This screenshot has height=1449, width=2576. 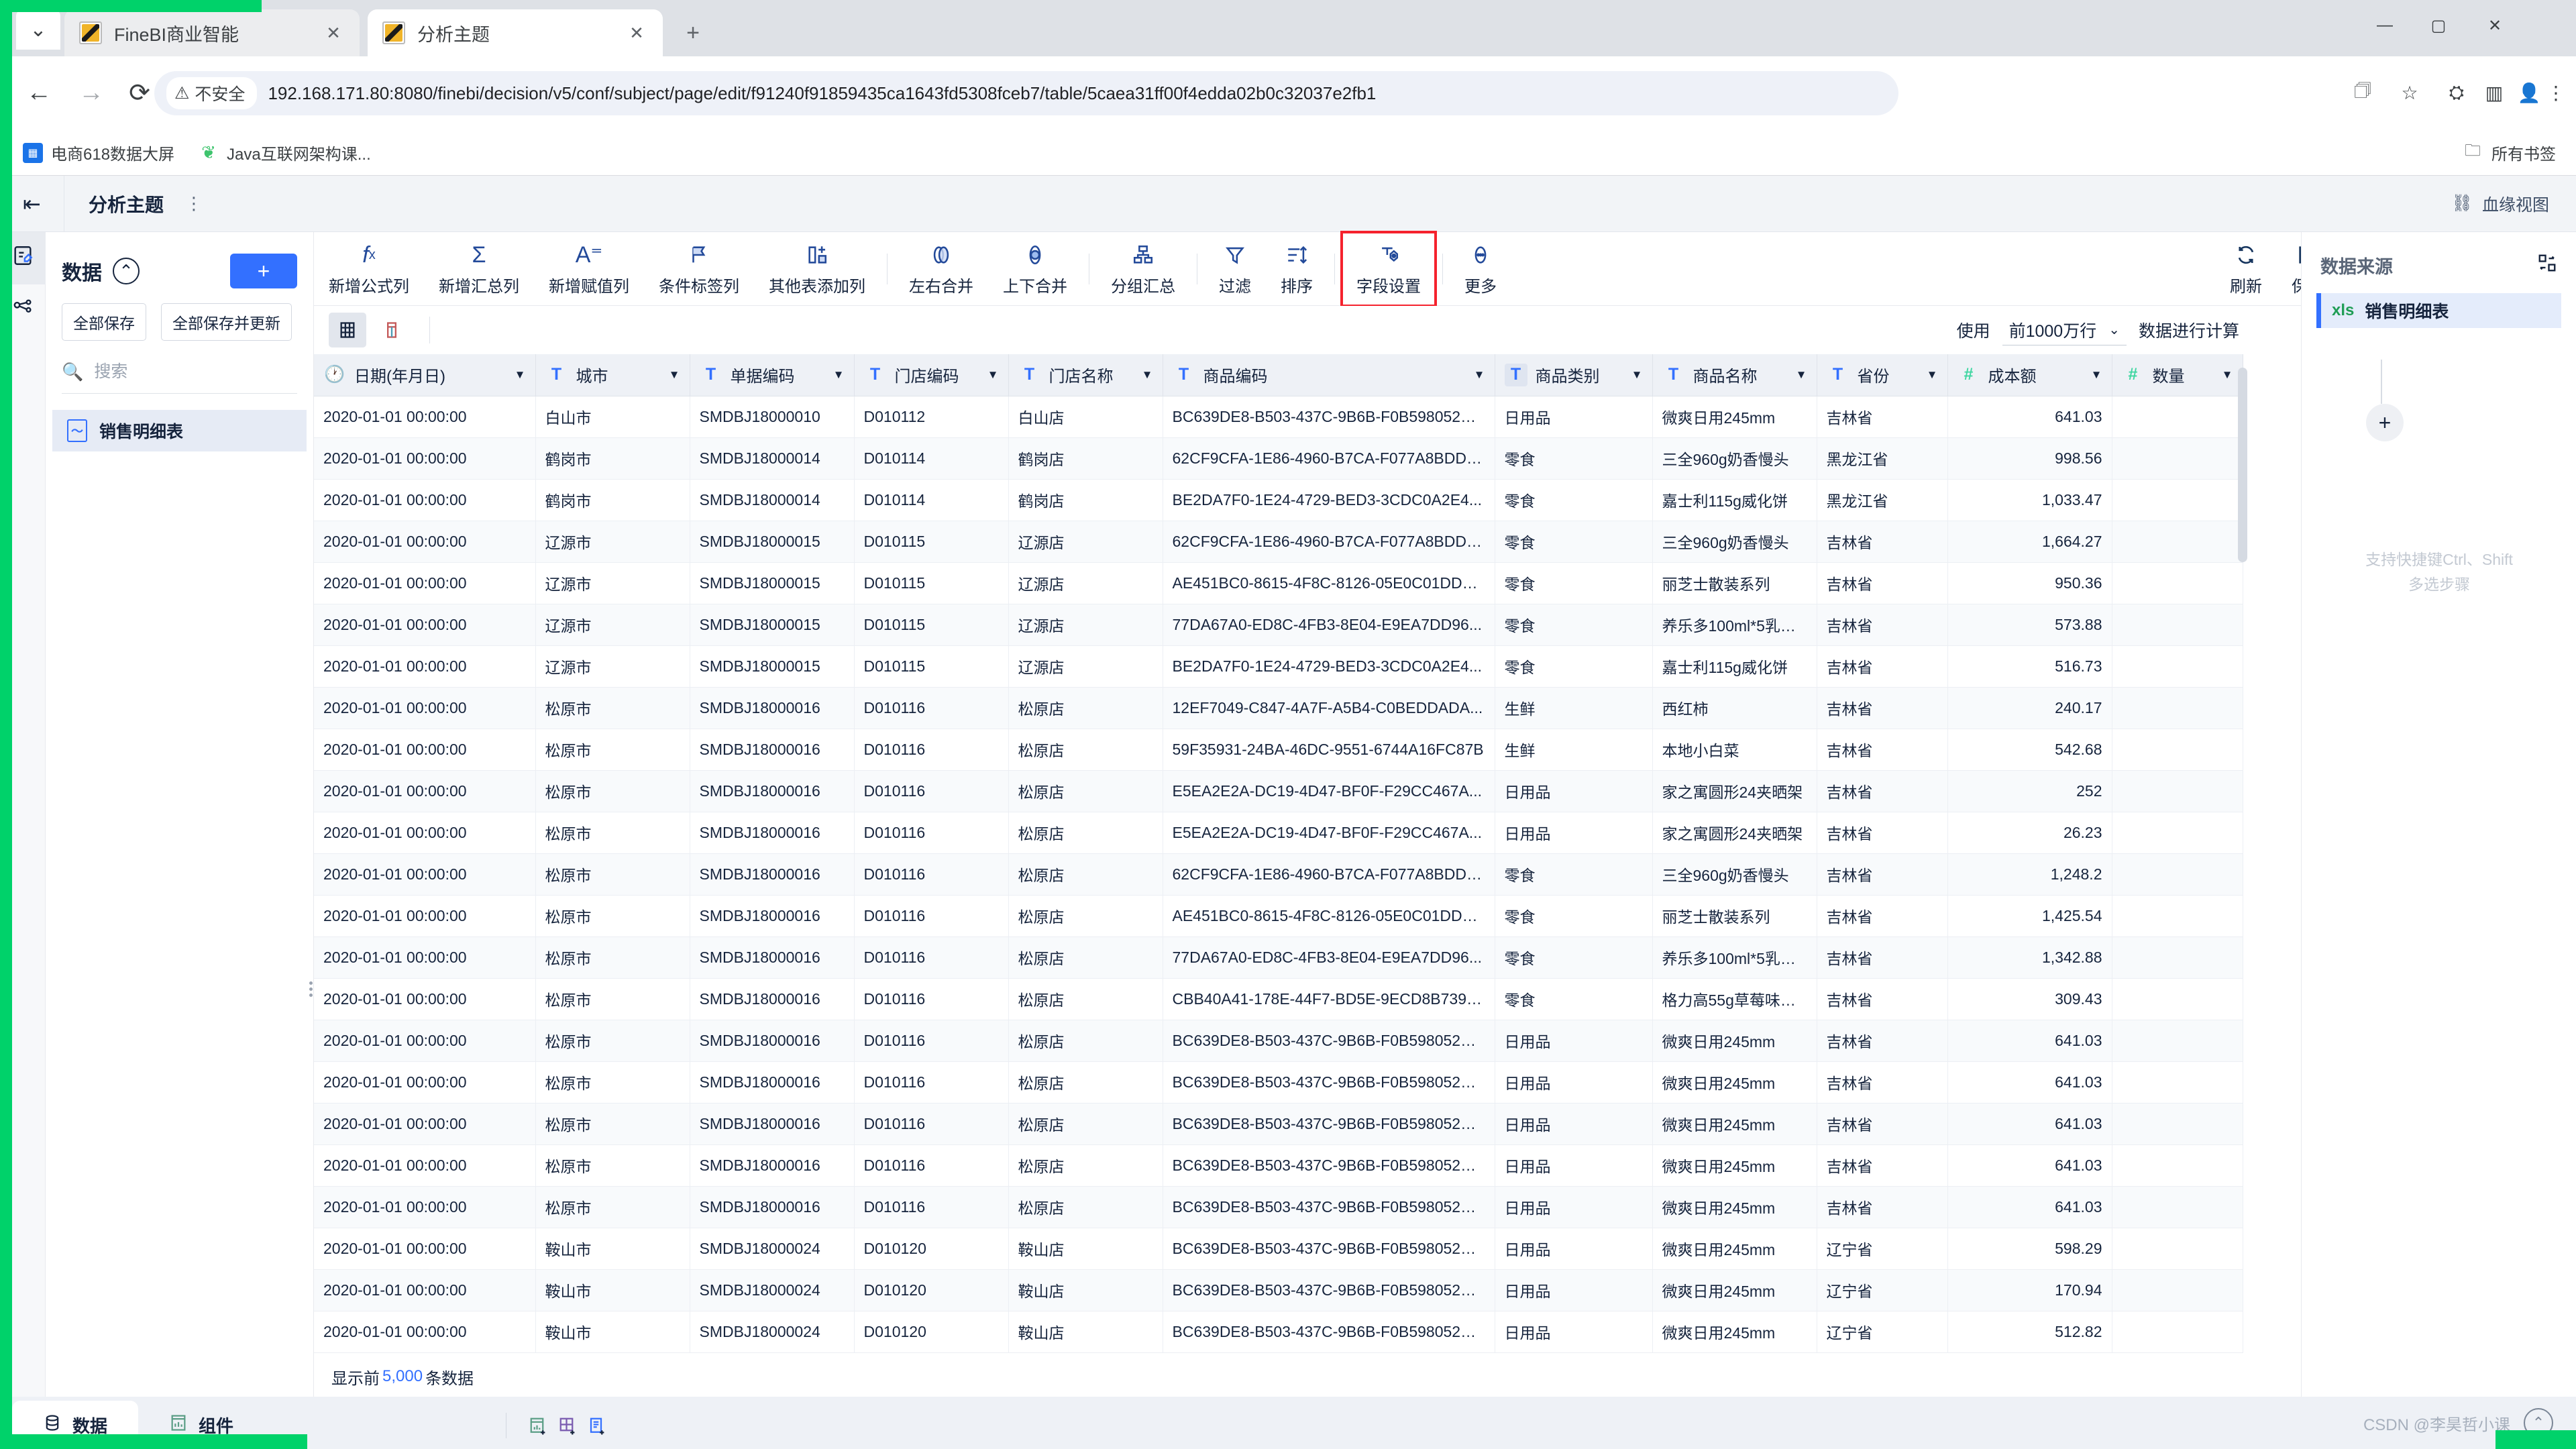 I want to click on toolbar-button-refresh: 刷新, so click(x=2246, y=269).